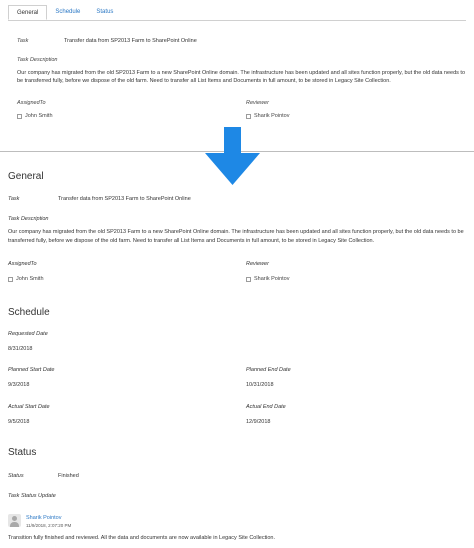 The width and height of the screenshot is (474, 548). Describe the element at coordinates (20, 349) in the screenshot. I see `requested-date-value: 8/31/2018` at that location.